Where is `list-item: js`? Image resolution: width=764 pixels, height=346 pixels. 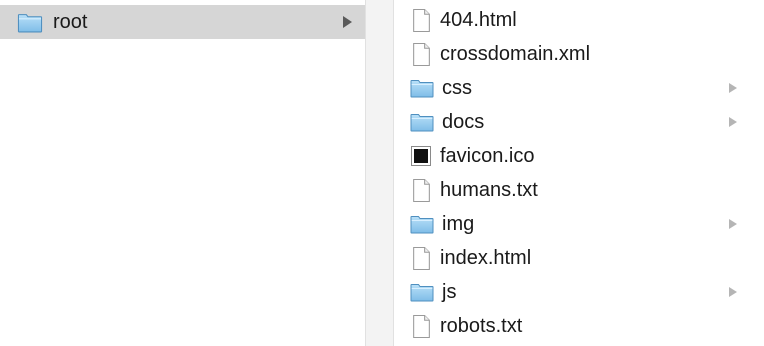
list-item: js is located at coordinates (579, 292).